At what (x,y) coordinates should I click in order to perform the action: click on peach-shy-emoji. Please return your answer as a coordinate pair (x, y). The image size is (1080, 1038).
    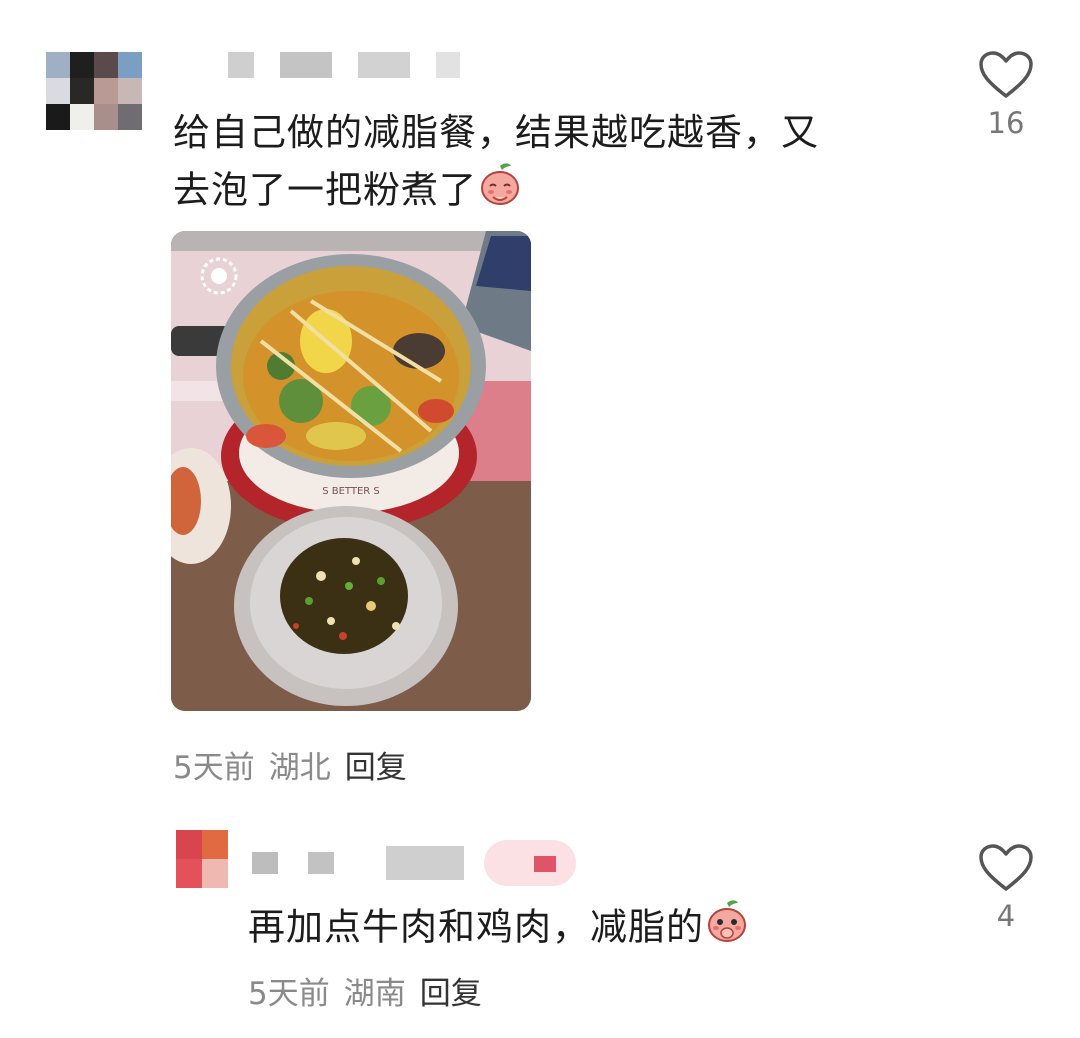
    Looking at the image, I should click on (727, 929).